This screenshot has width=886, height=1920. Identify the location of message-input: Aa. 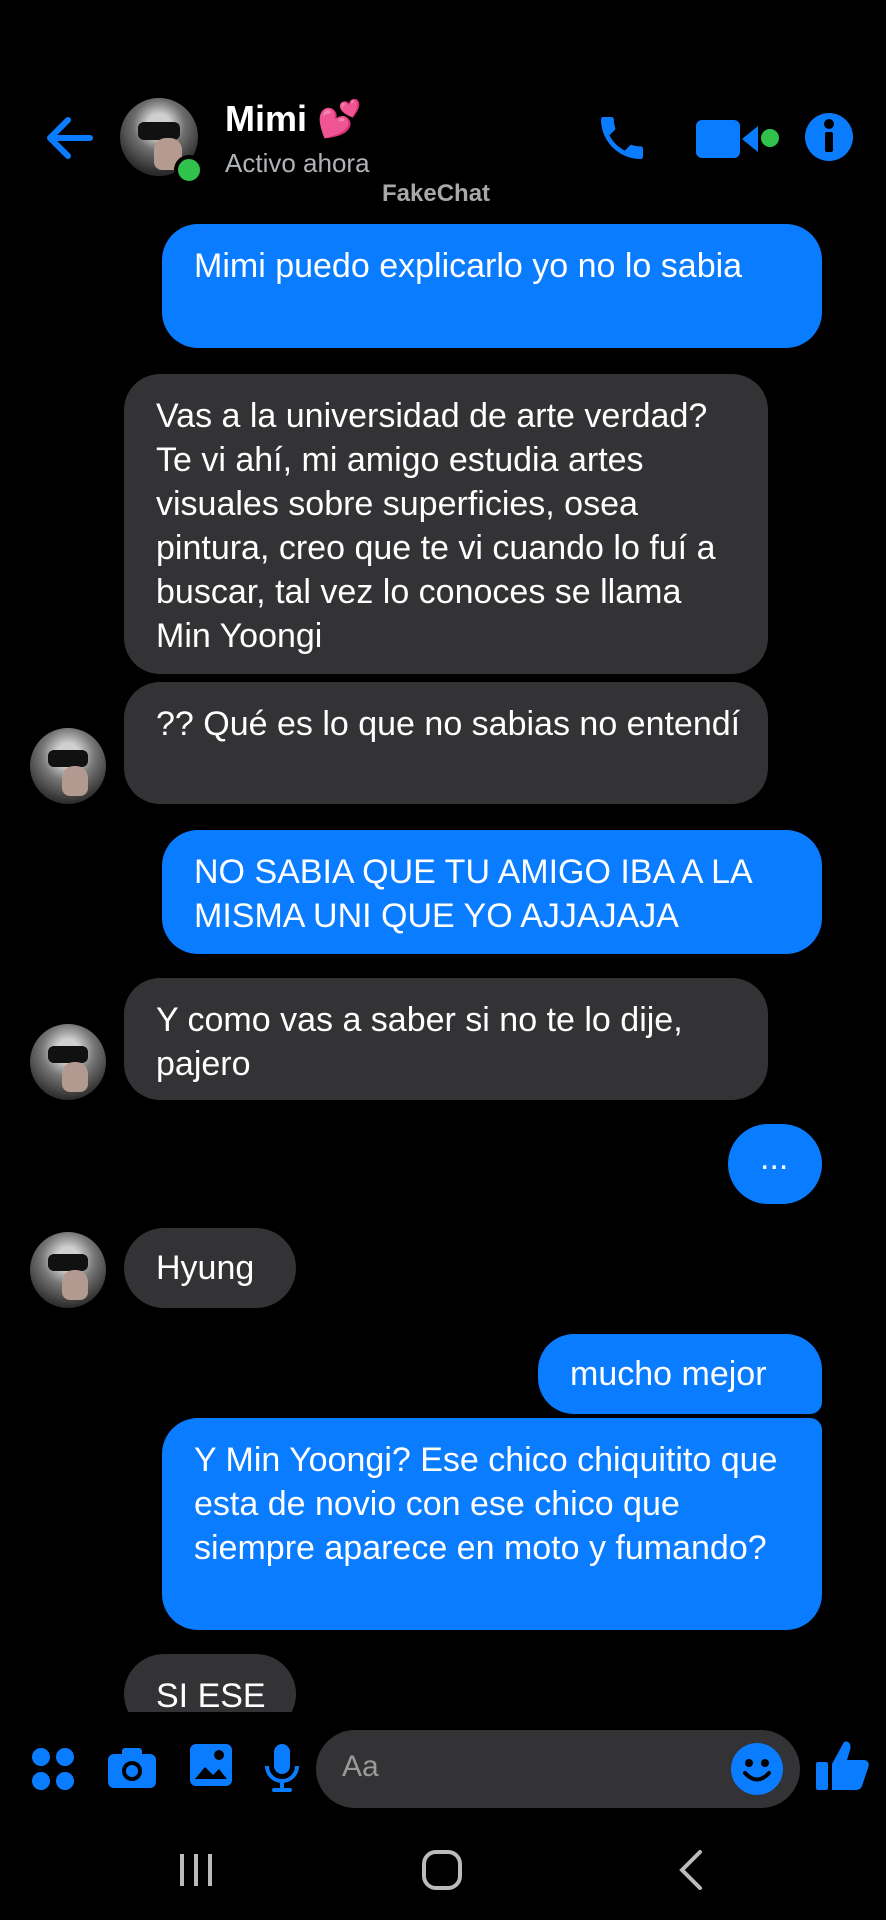
(558, 1769).